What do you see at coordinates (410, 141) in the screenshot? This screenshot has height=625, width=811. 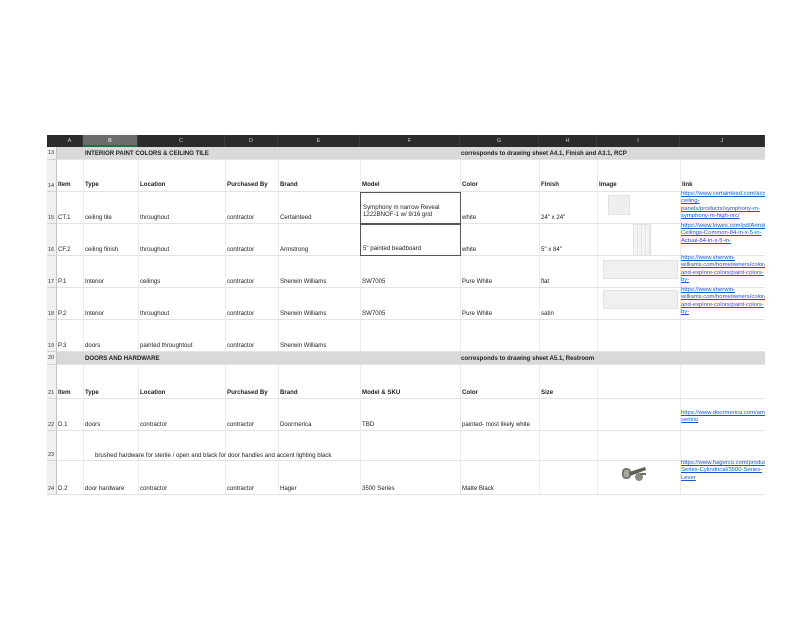 I see `col-header-f: F` at bounding box center [410, 141].